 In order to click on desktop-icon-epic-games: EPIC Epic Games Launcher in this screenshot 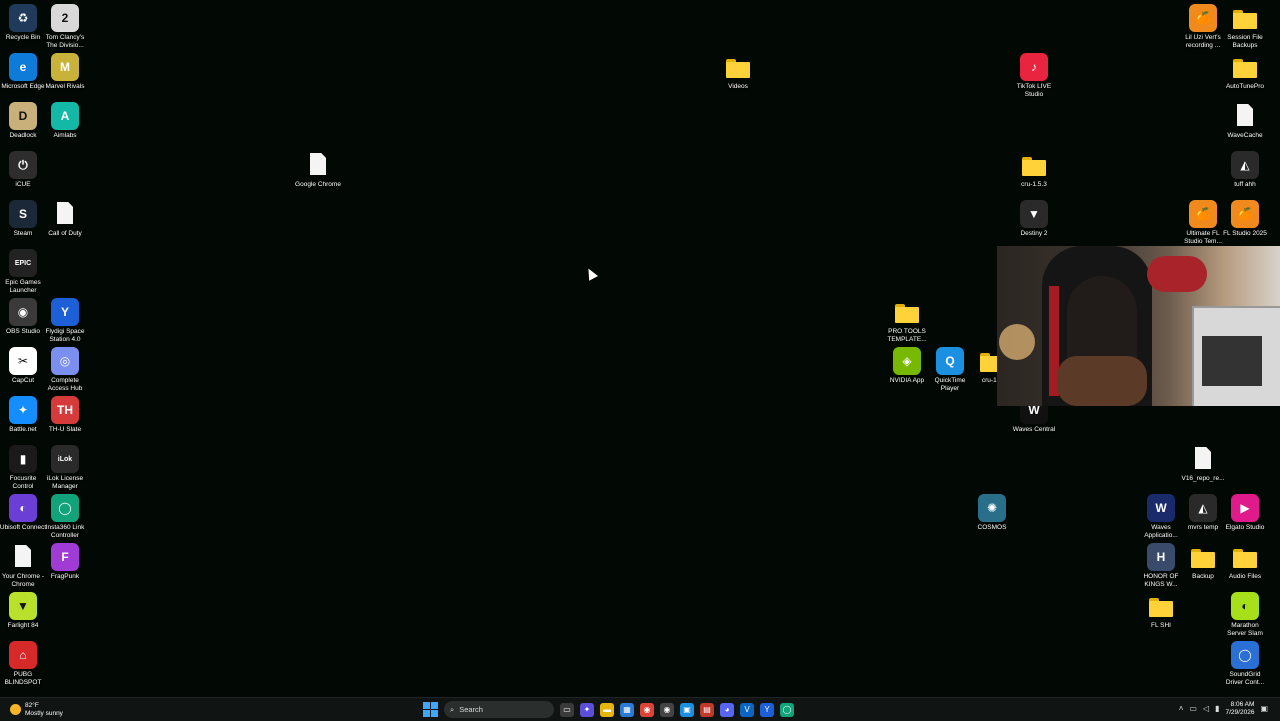, I will do `click(23, 271)`.